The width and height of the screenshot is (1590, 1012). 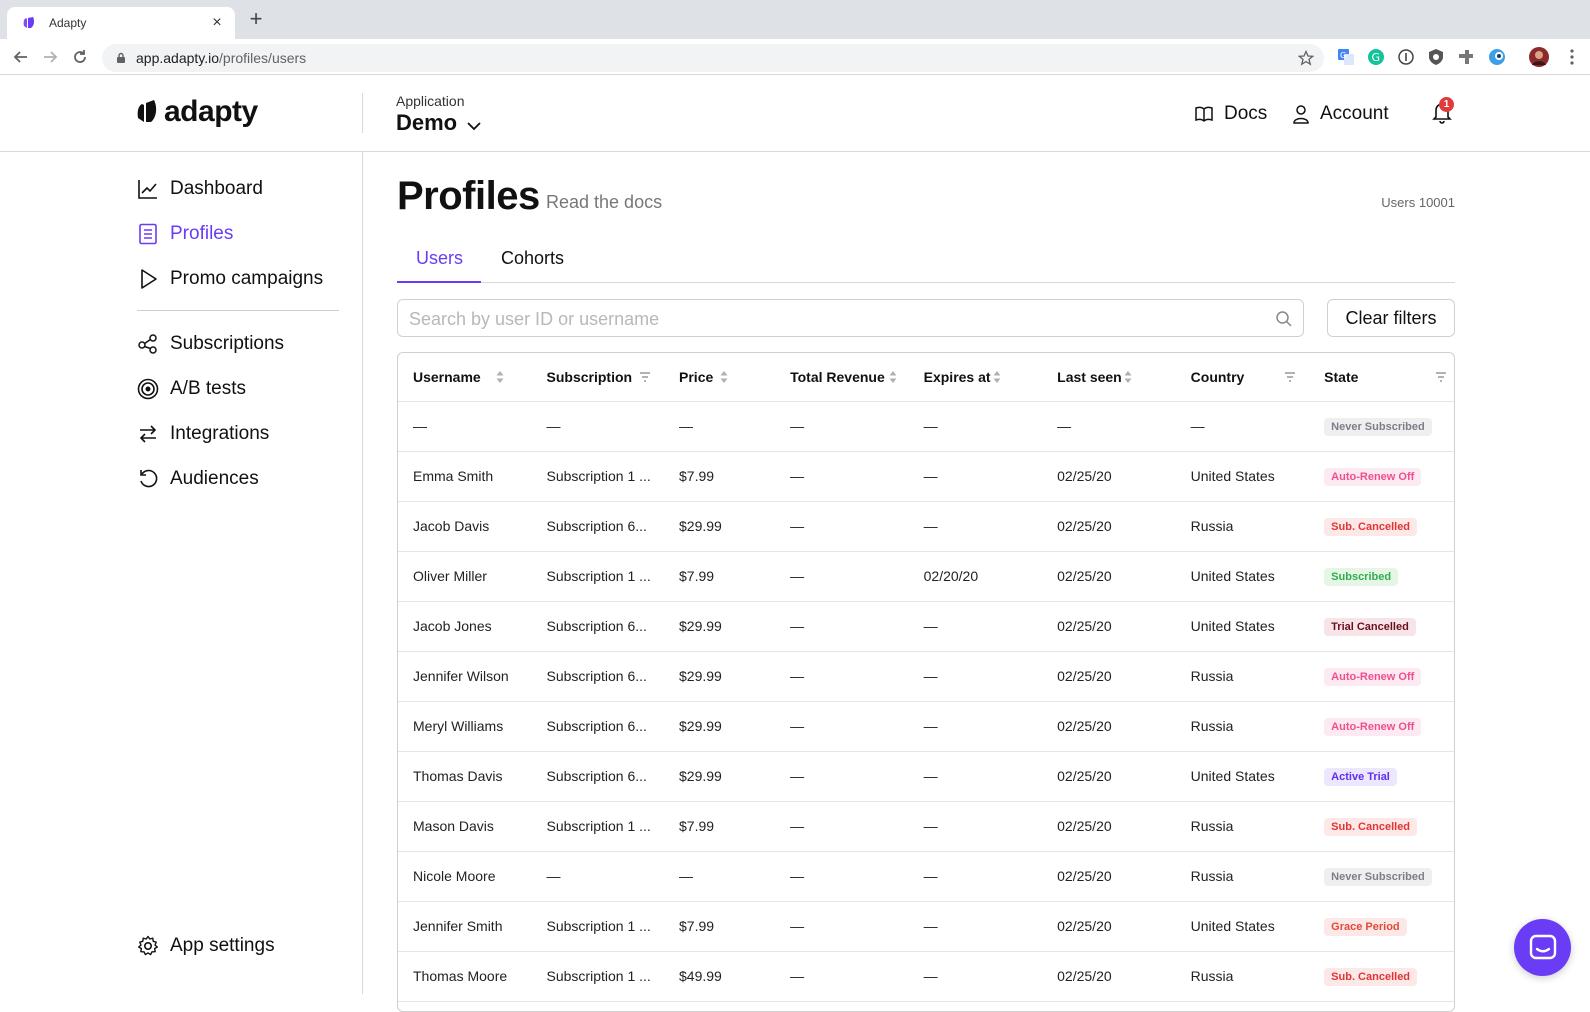 What do you see at coordinates (1406, 57) in the screenshot?
I see `info-extension-icon` at bounding box center [1406, 57].